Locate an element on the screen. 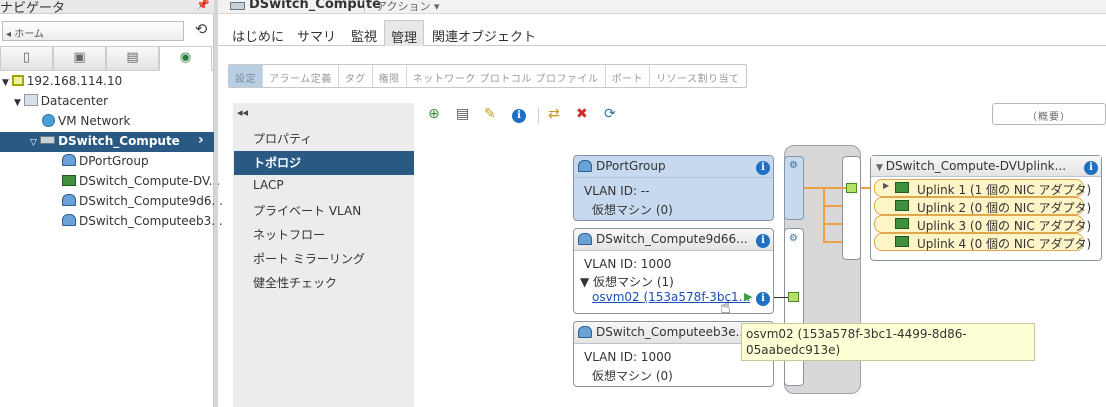 This screenshot has width=1106, height=407. tree-item-dportgroup: DPortGroup is located at coordinates (105, 161).